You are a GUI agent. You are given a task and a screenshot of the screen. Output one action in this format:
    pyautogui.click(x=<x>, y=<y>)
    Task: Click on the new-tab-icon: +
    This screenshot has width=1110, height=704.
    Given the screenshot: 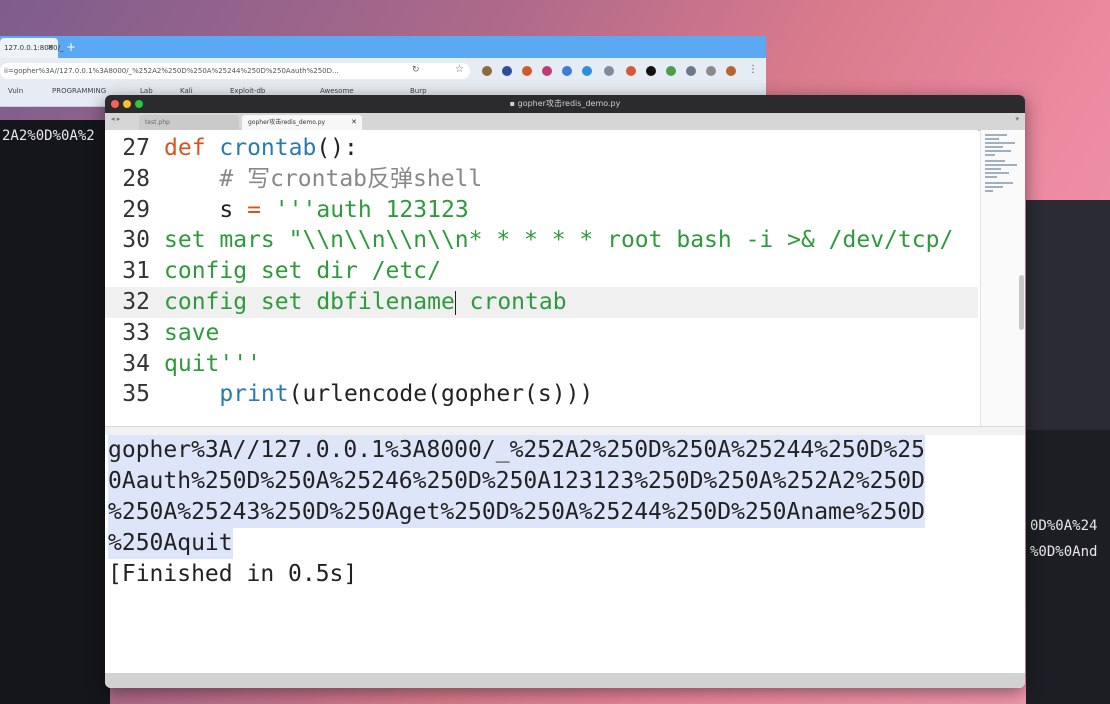 What is the action you would take?
    pyautogui.click(x=71, y=47)
    